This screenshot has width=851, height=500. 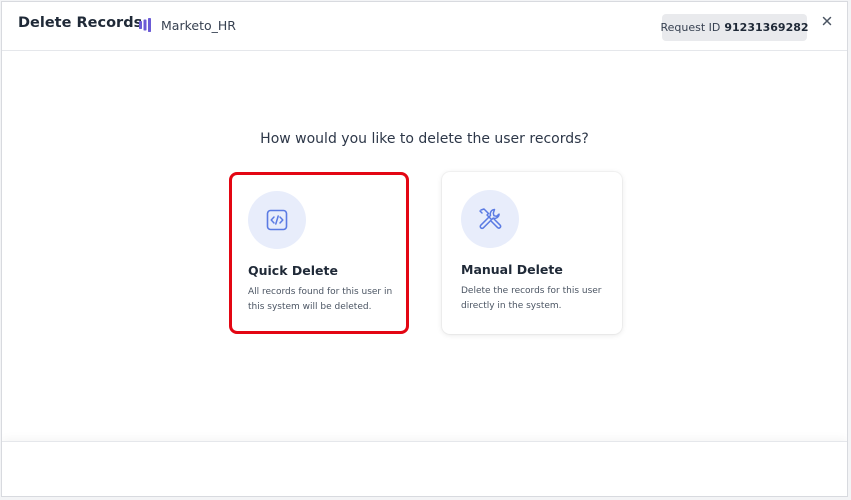 What do you see at coordinates (424, 468) in the screenshot?
I see `modal-footer` at bounding box center [424, 468].